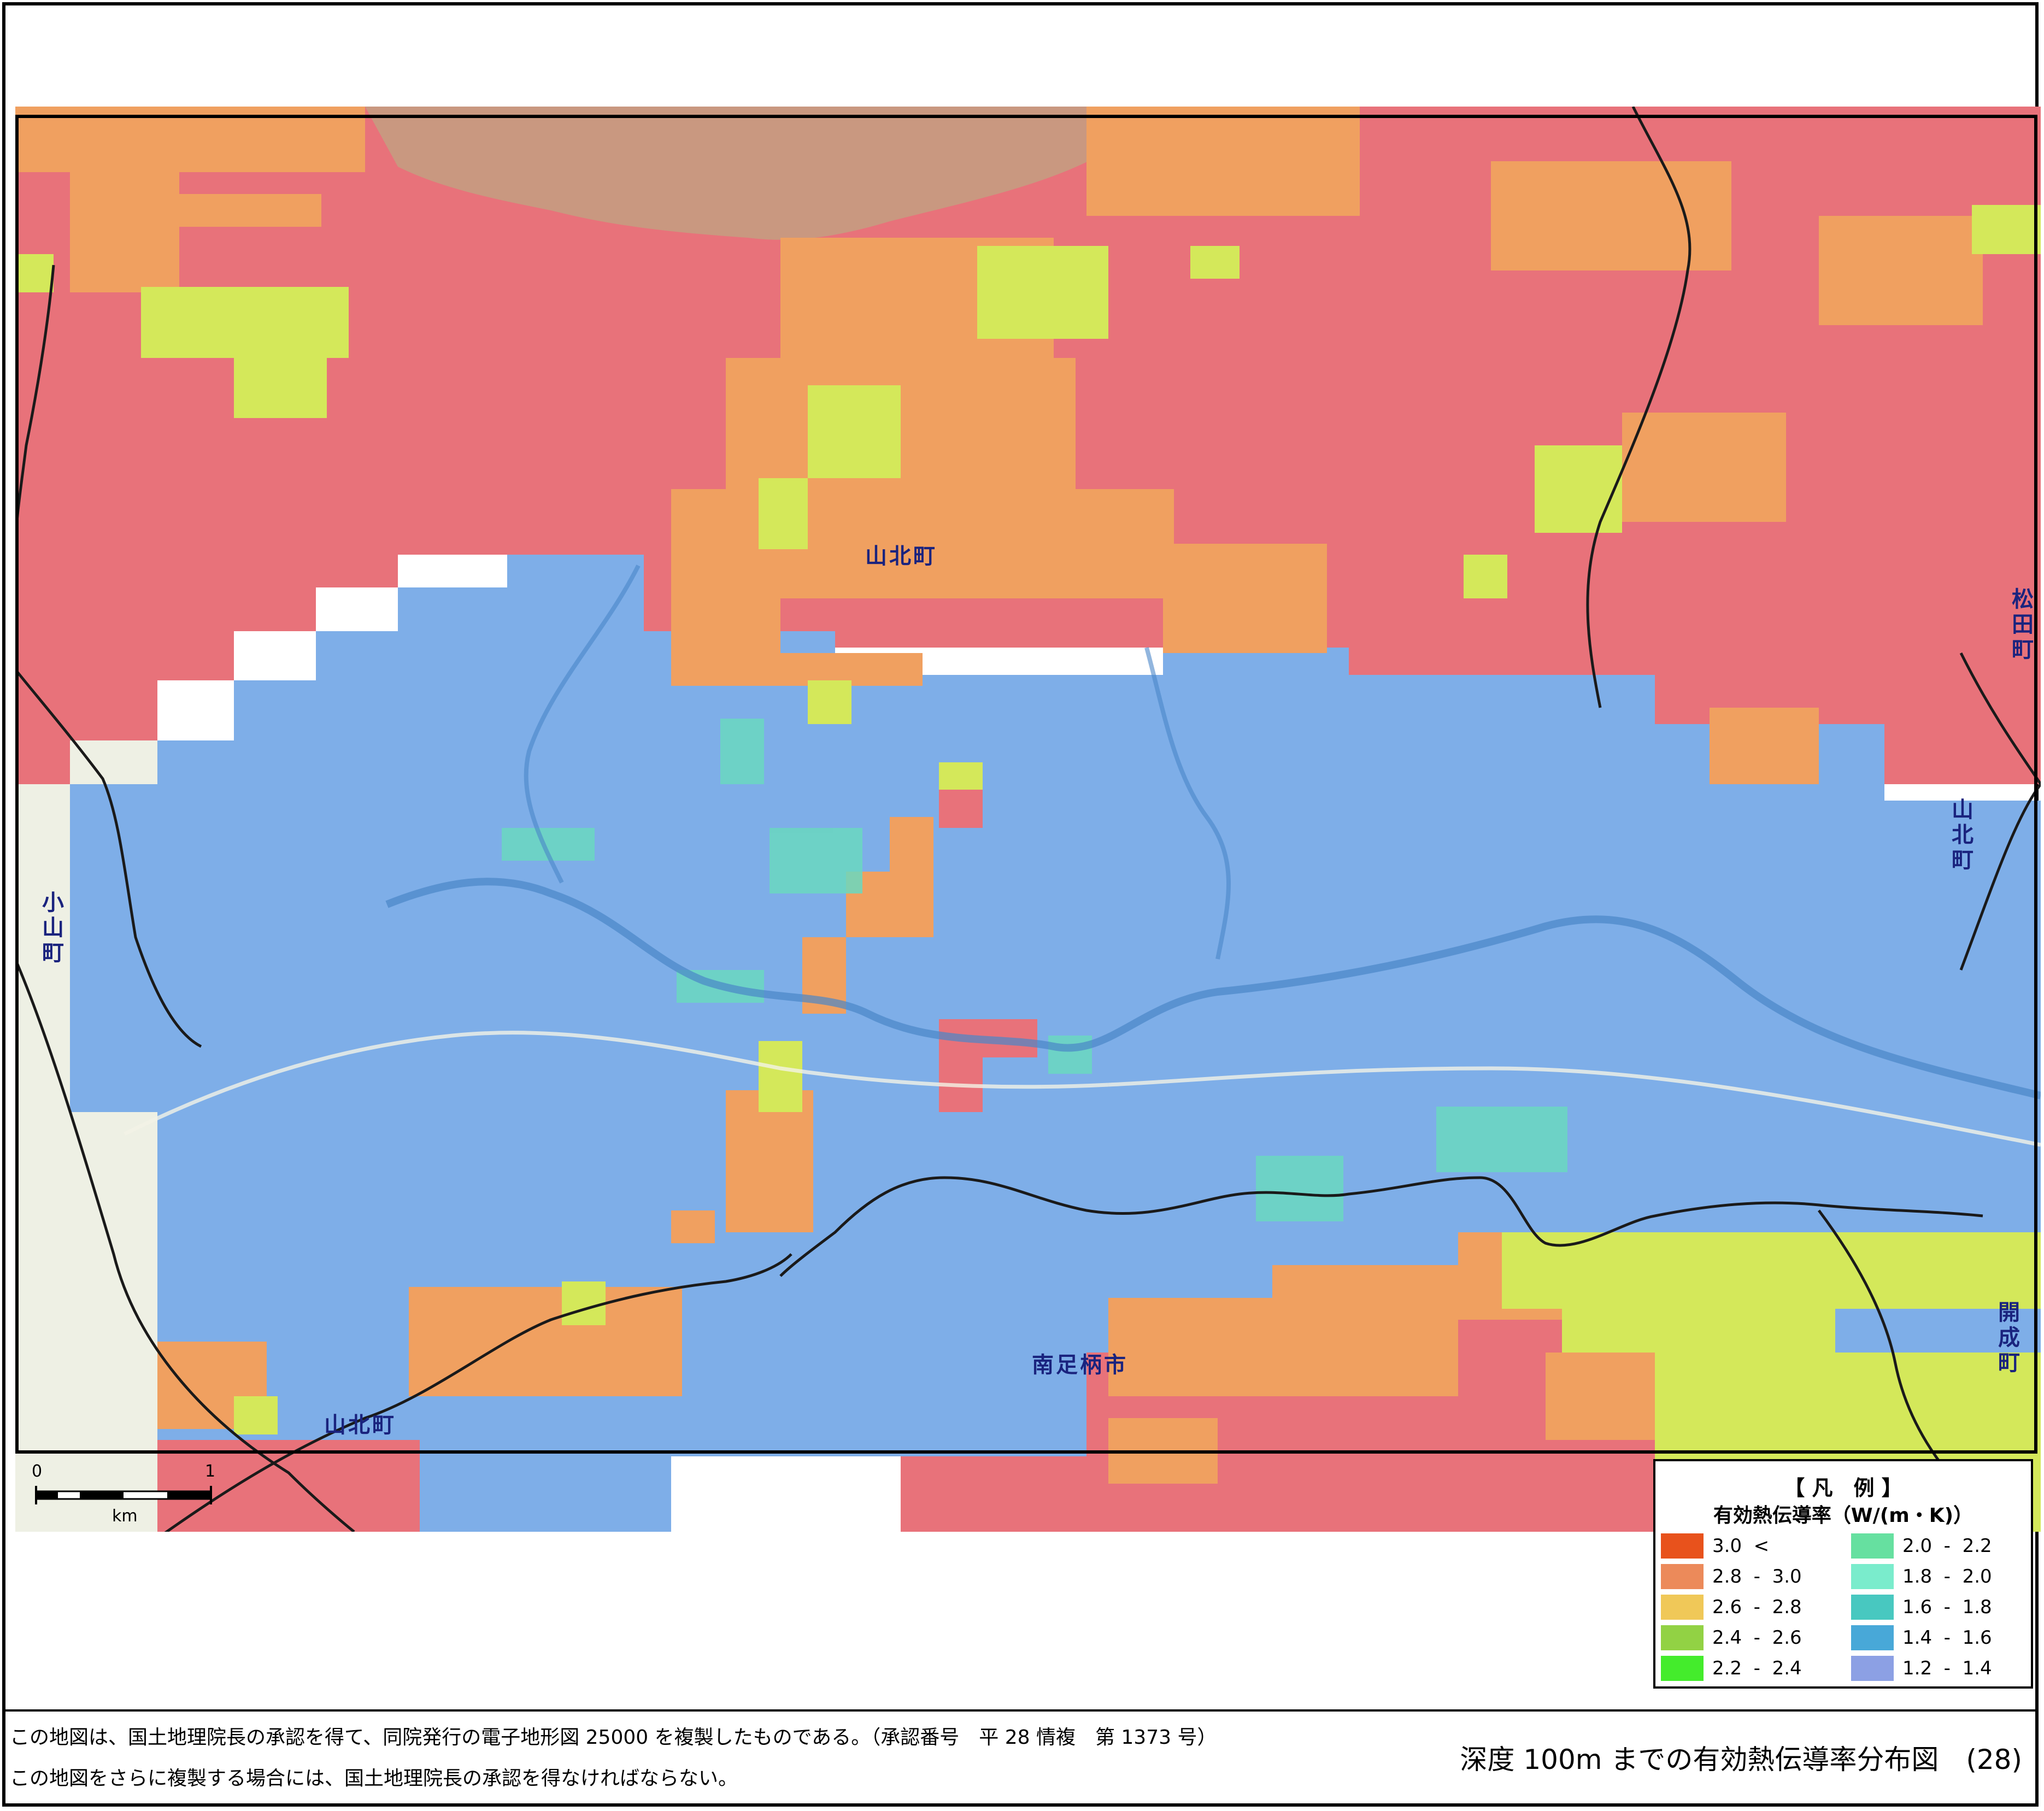 This screenshot has width=2044, height=1811. What do you see at coordinates (125, 1517) in the screenshot?
I see `scale-label-unit: km` at bounding box center [125, 1517].